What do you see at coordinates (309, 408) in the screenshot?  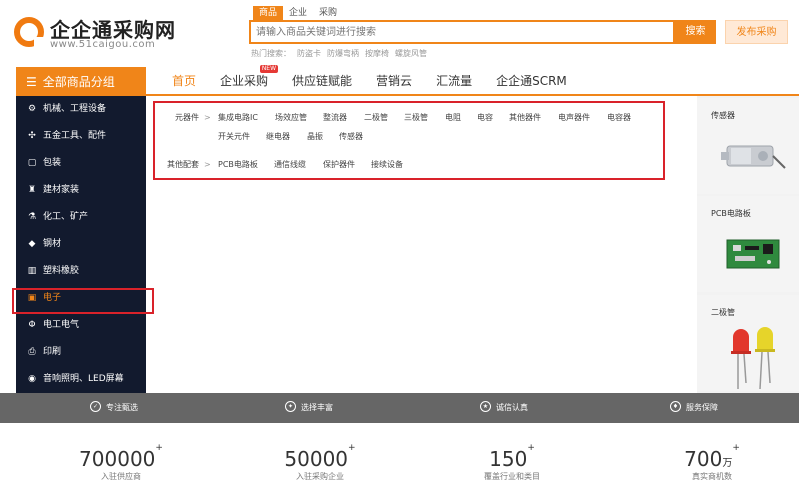 I see `feature-item: ✦ 选择丰富` at bounding box center [309, 408].